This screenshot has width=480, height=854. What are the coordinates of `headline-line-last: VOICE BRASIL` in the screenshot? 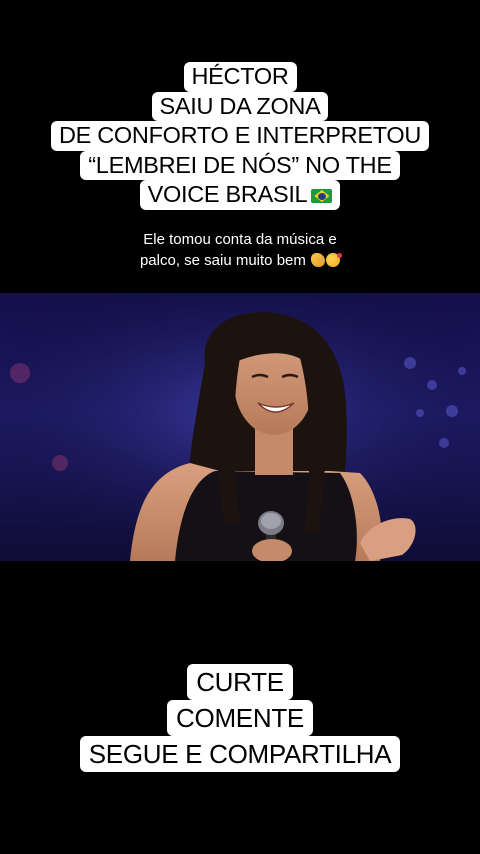 It's located at (240, 195).